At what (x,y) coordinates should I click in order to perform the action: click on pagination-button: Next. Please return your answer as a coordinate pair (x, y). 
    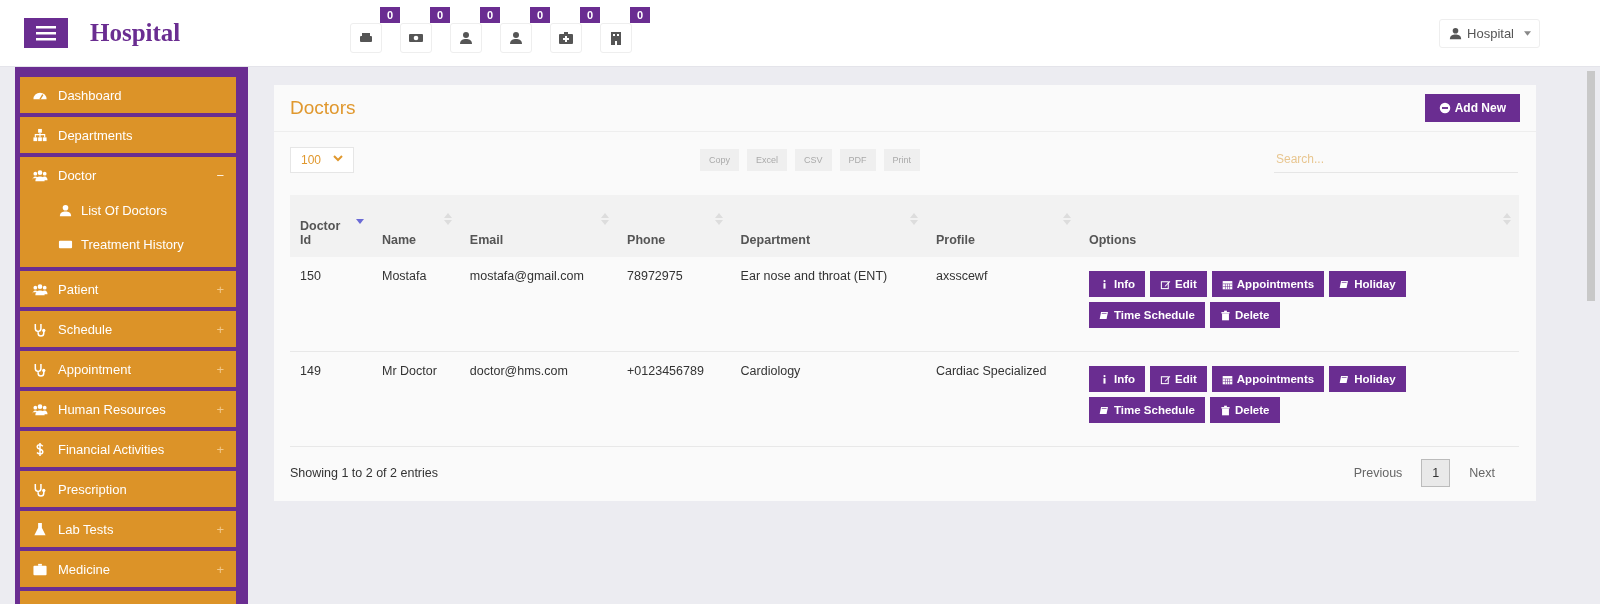
    Looking at the image, I should click on (1482, 473).